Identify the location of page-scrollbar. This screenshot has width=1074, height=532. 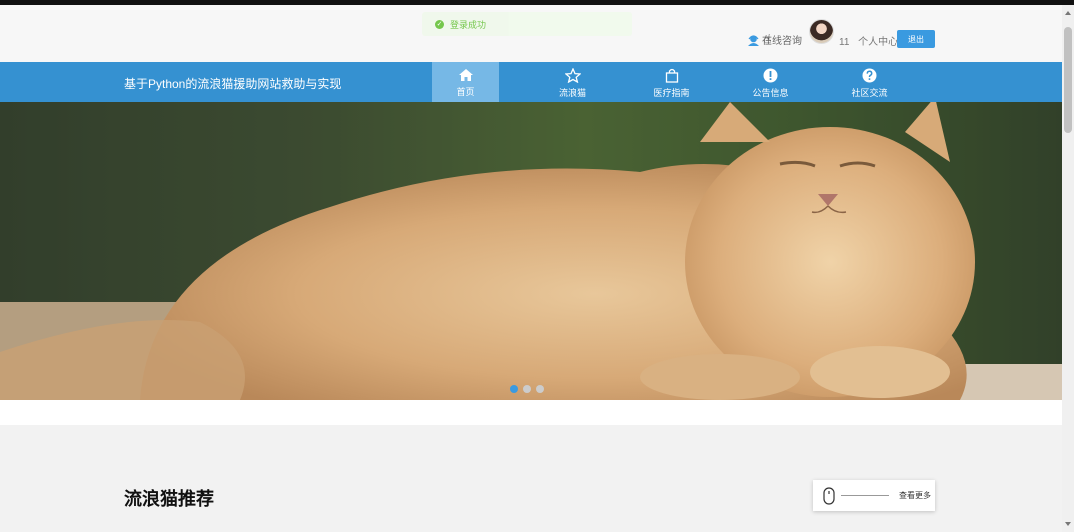
(1068, 268).